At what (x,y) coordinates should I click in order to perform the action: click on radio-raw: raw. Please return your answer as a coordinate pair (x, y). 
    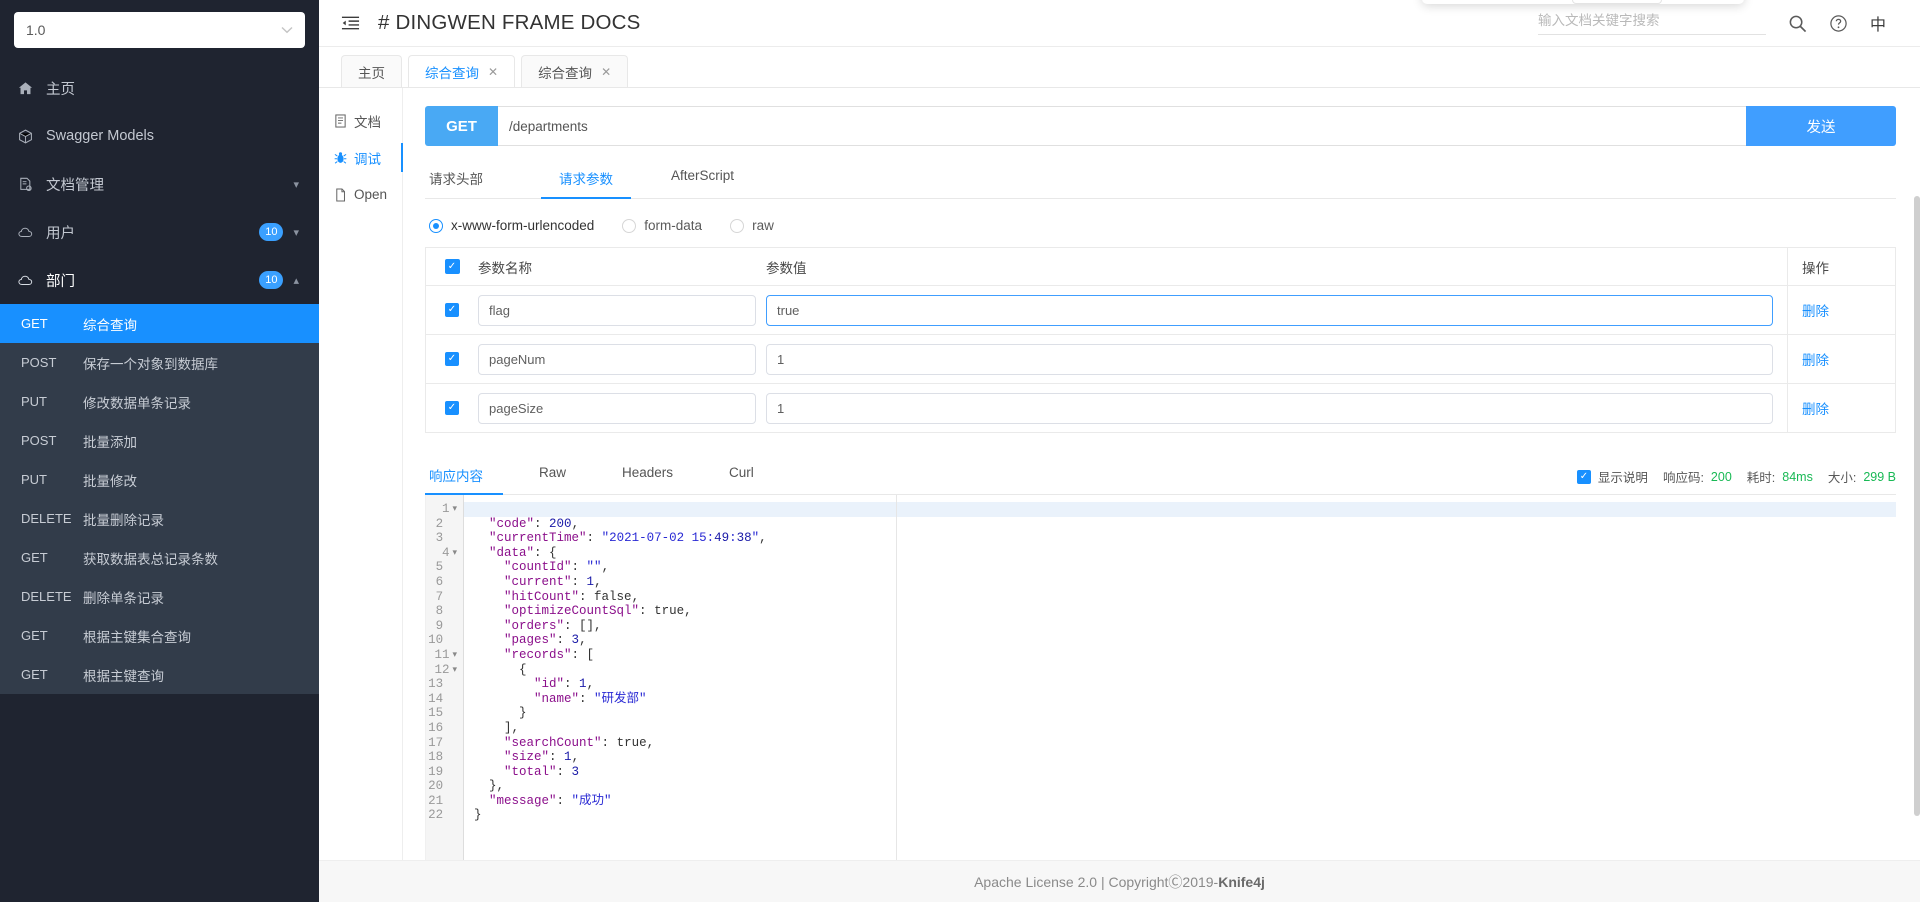
    Looking at the image, I should click on (752, 225).